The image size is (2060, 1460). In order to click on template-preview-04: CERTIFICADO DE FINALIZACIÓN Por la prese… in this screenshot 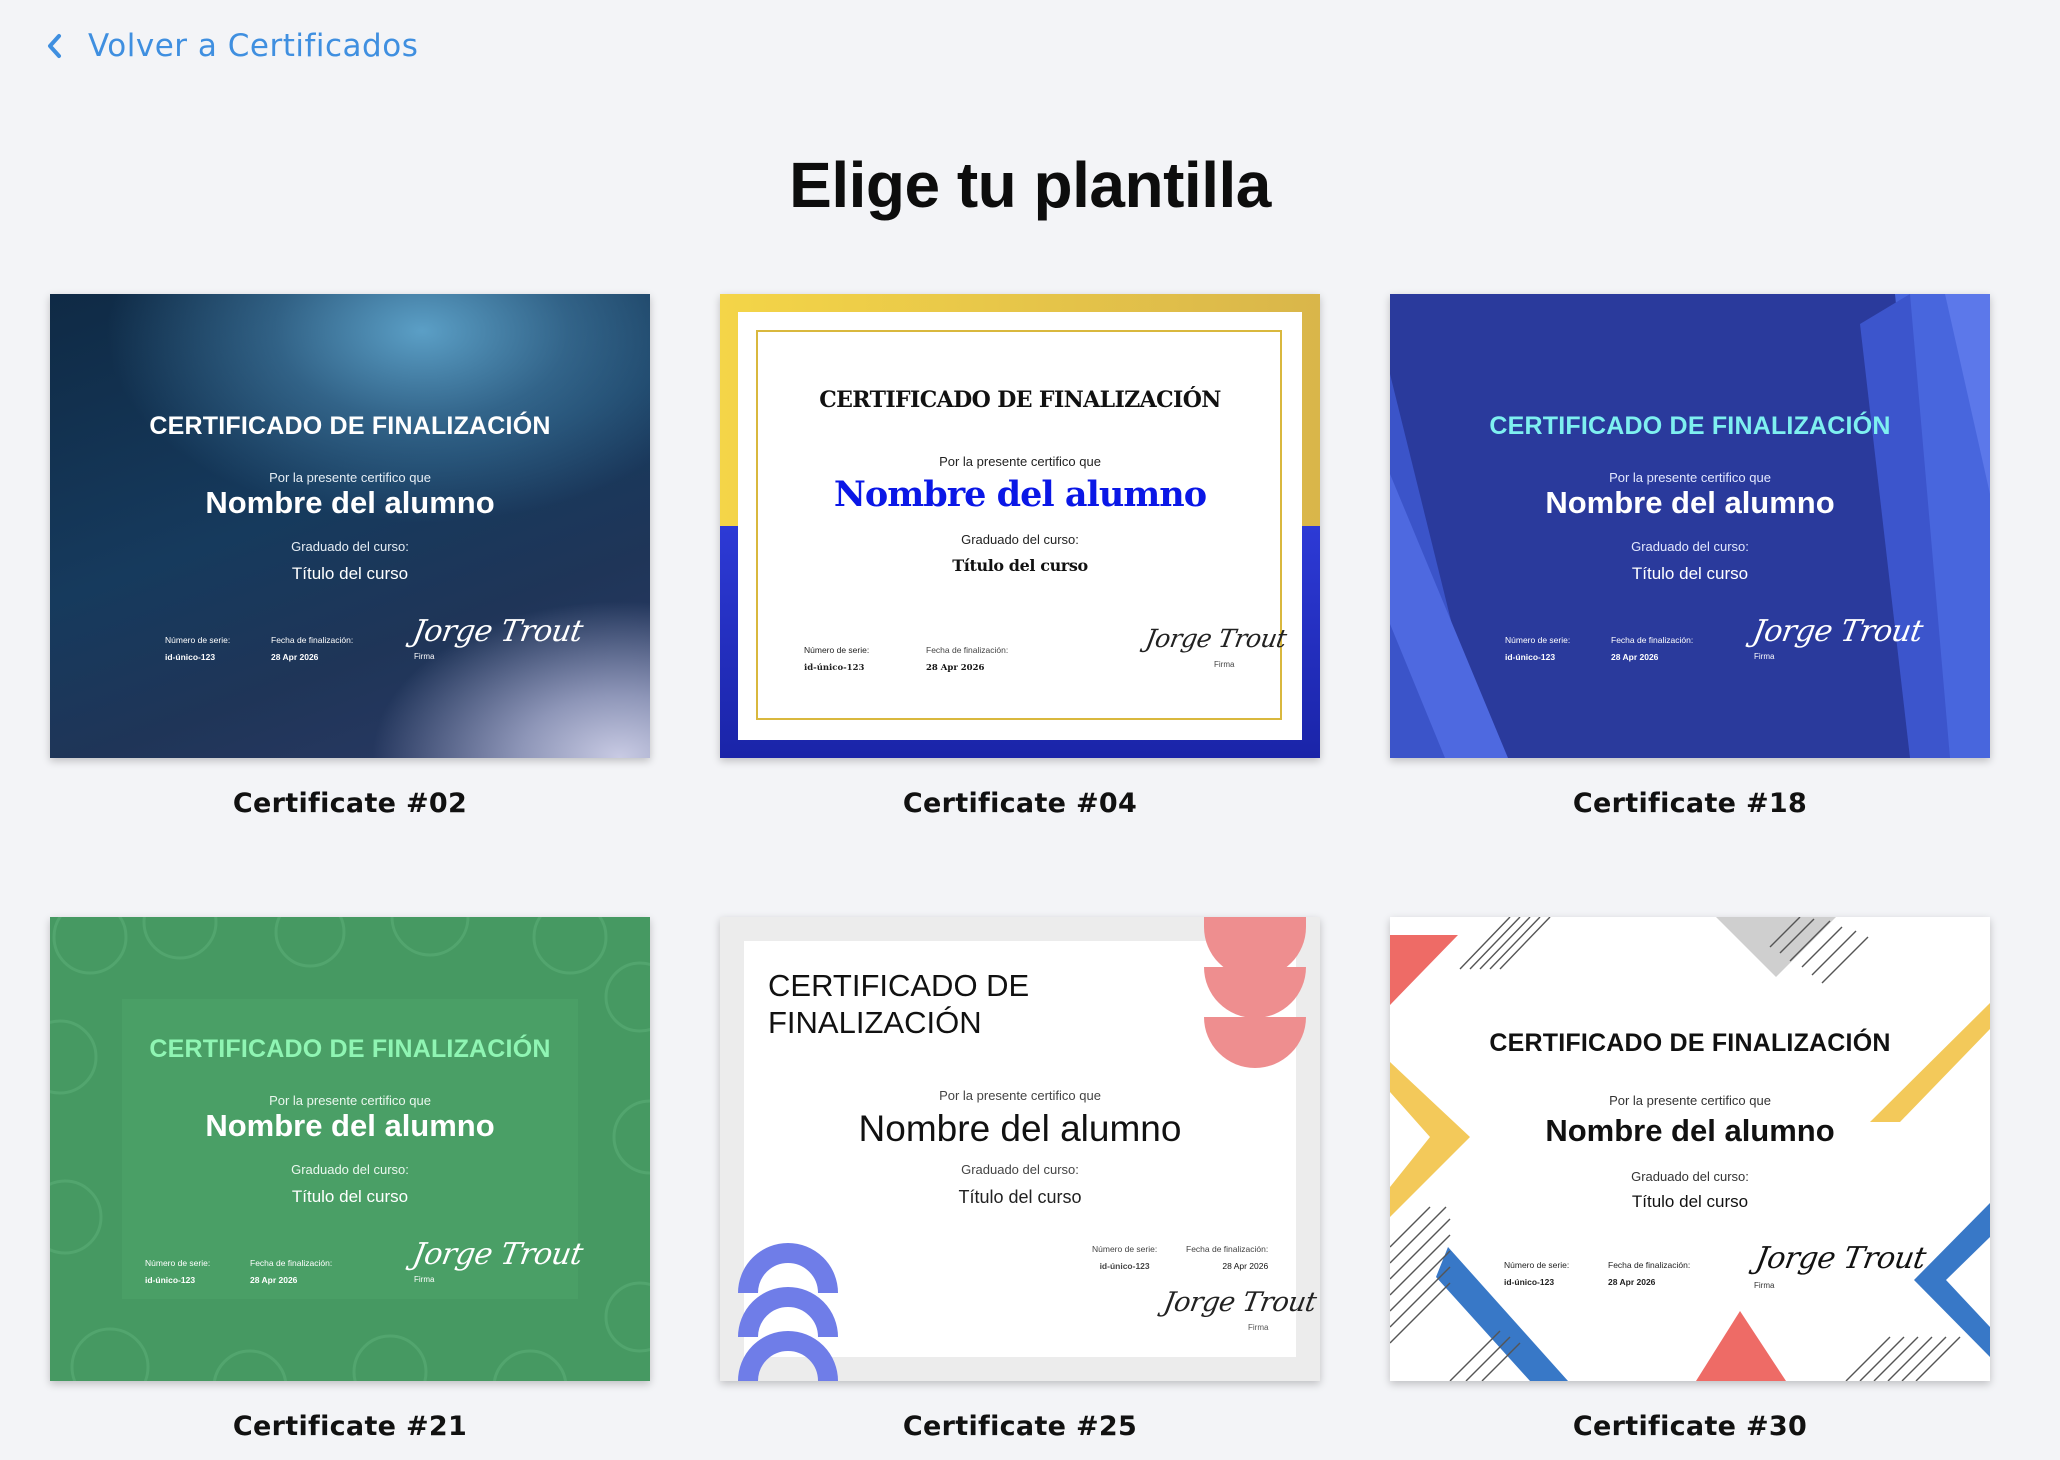, I will do `click(1020, 526)`.